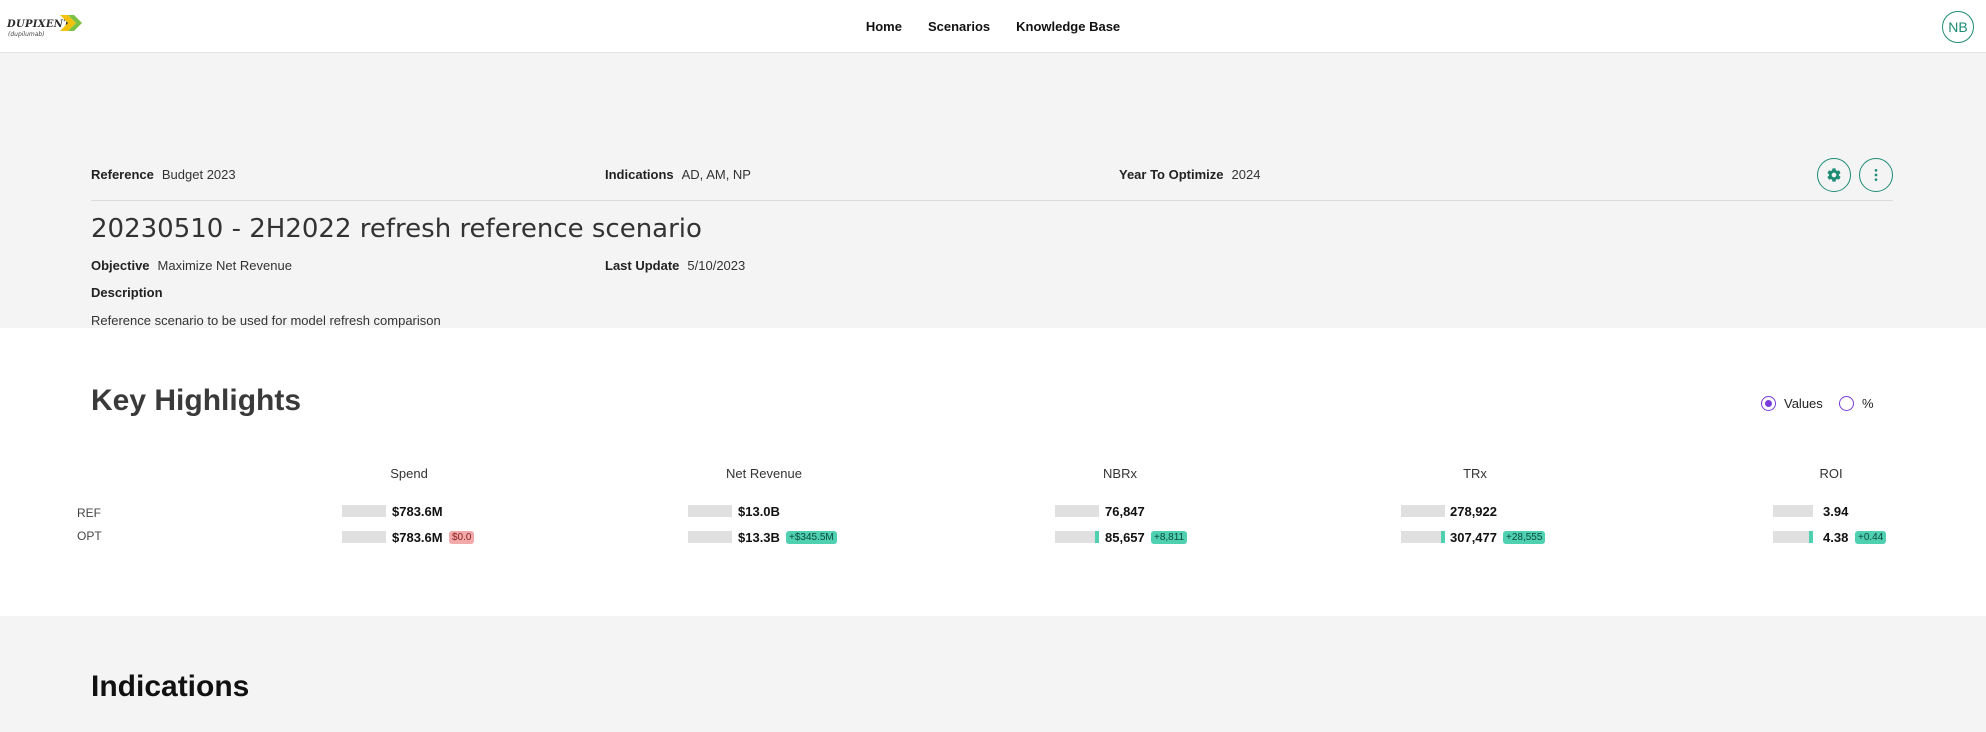 This screenshot has height=732, width=1986. What do you see at coordinates (1836, 537) in the screenshot?
I see `roi-opt-value: 4.38` at bounding box center [1836, 537].